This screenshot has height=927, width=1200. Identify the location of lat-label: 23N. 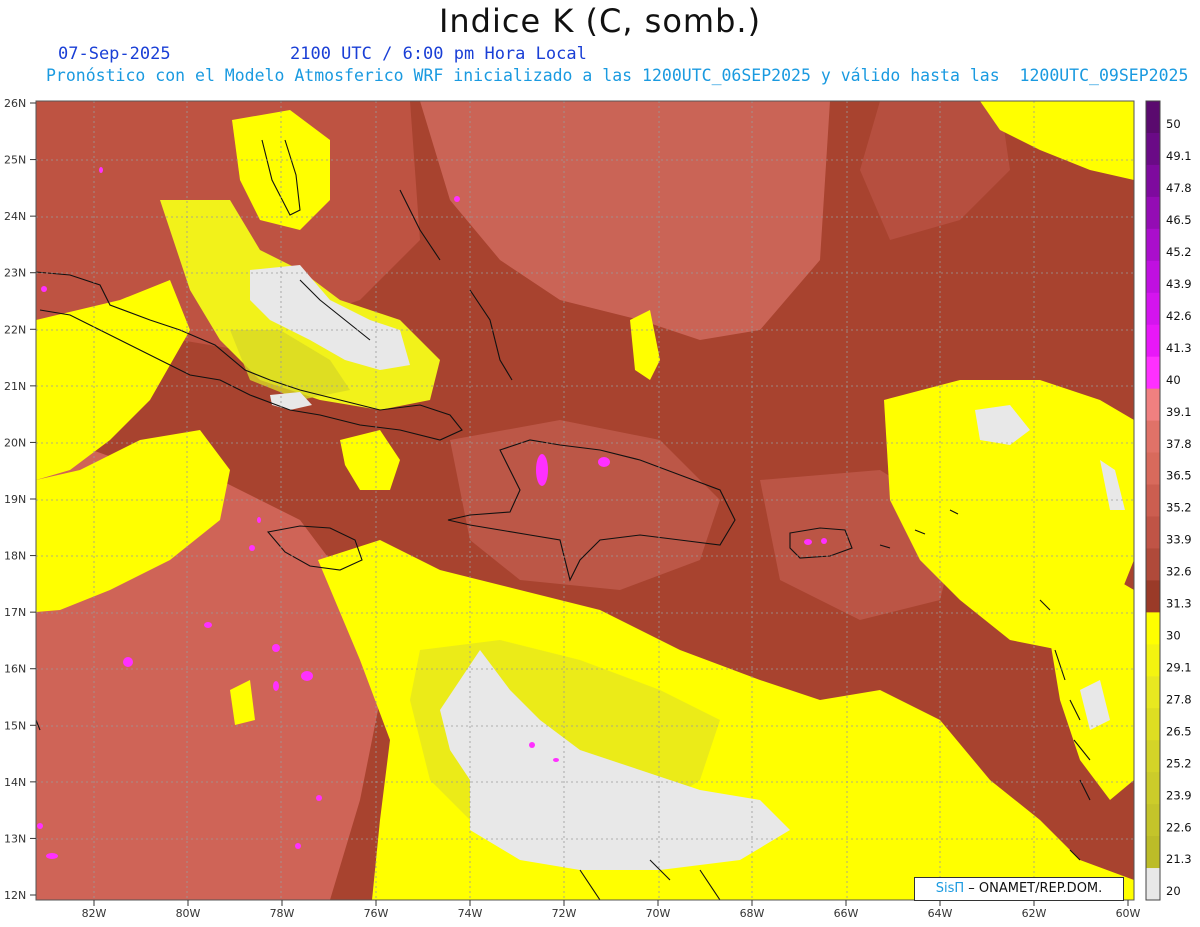
(15, 273).